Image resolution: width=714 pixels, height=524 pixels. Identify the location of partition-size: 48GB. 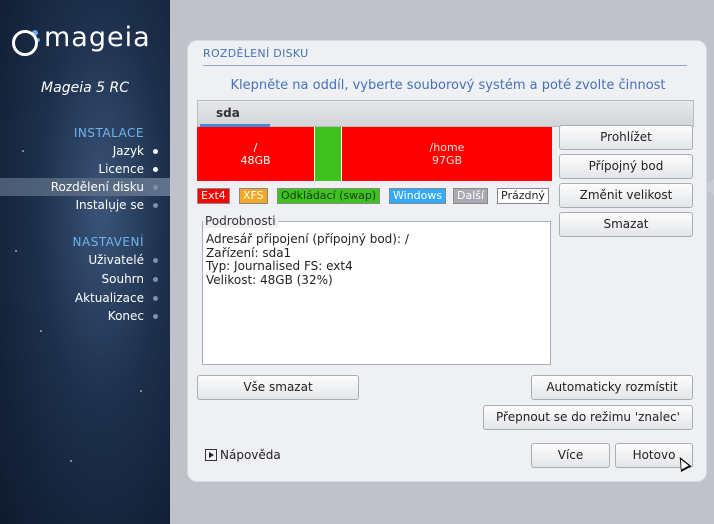
(255, 160).